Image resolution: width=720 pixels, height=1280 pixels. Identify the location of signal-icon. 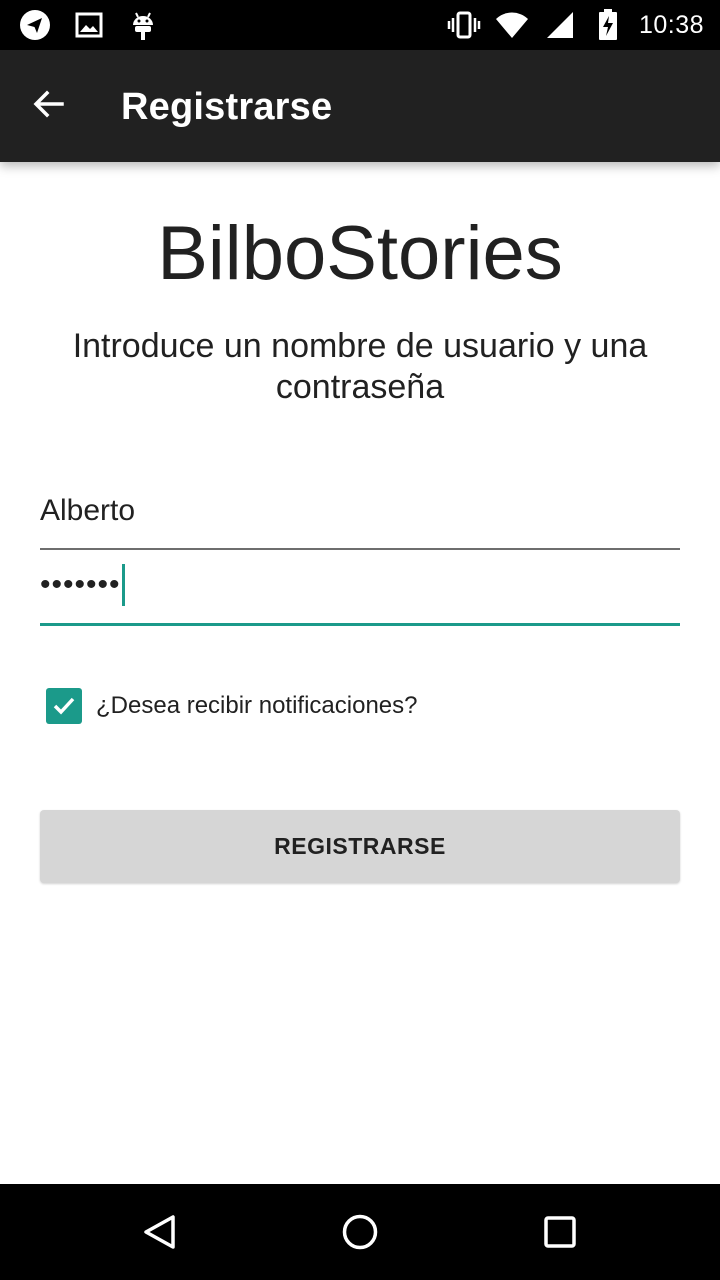
(560, 25).